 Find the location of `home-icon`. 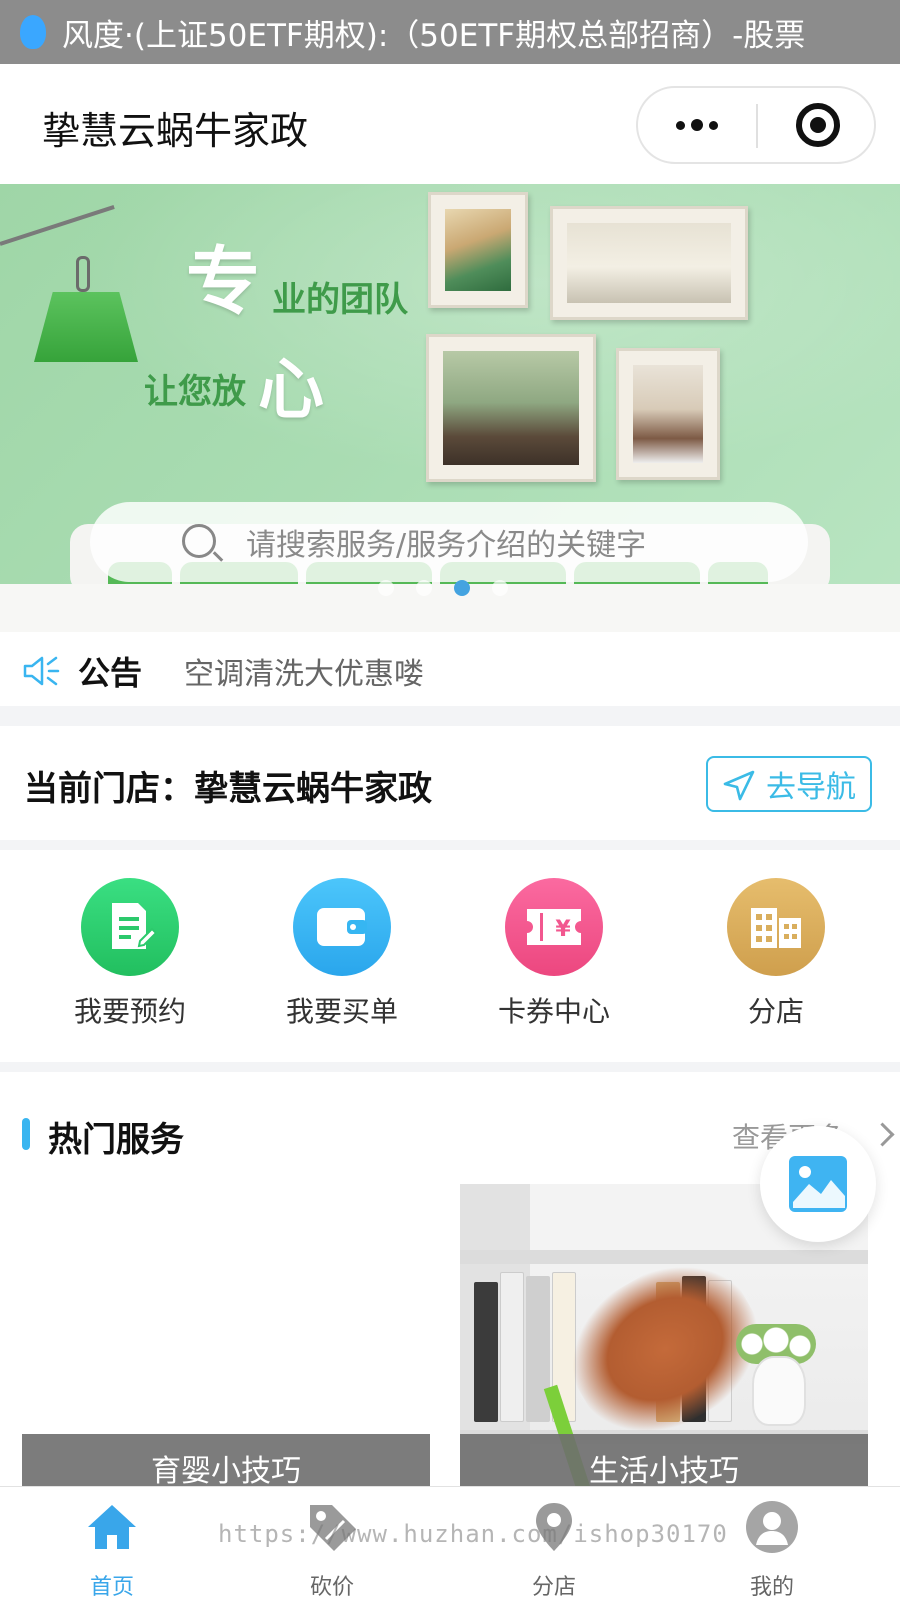

home-icon is located at coordinates (112, 1527).